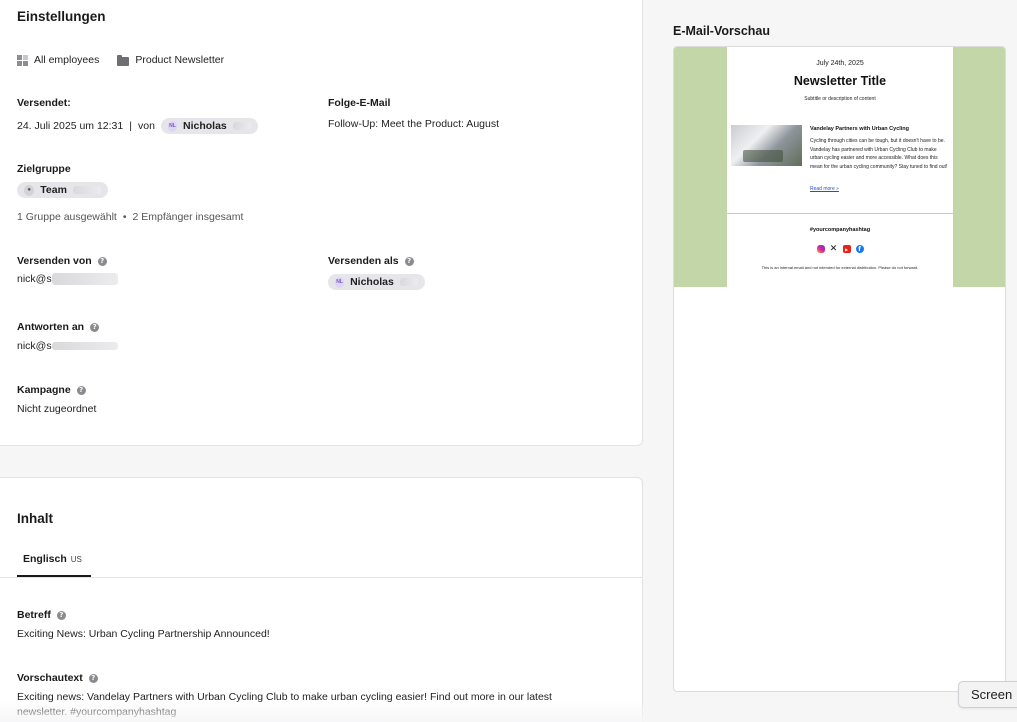  Describe the element at coordinates (840, 213) in the screenshot. I see `email-divider` at that location.